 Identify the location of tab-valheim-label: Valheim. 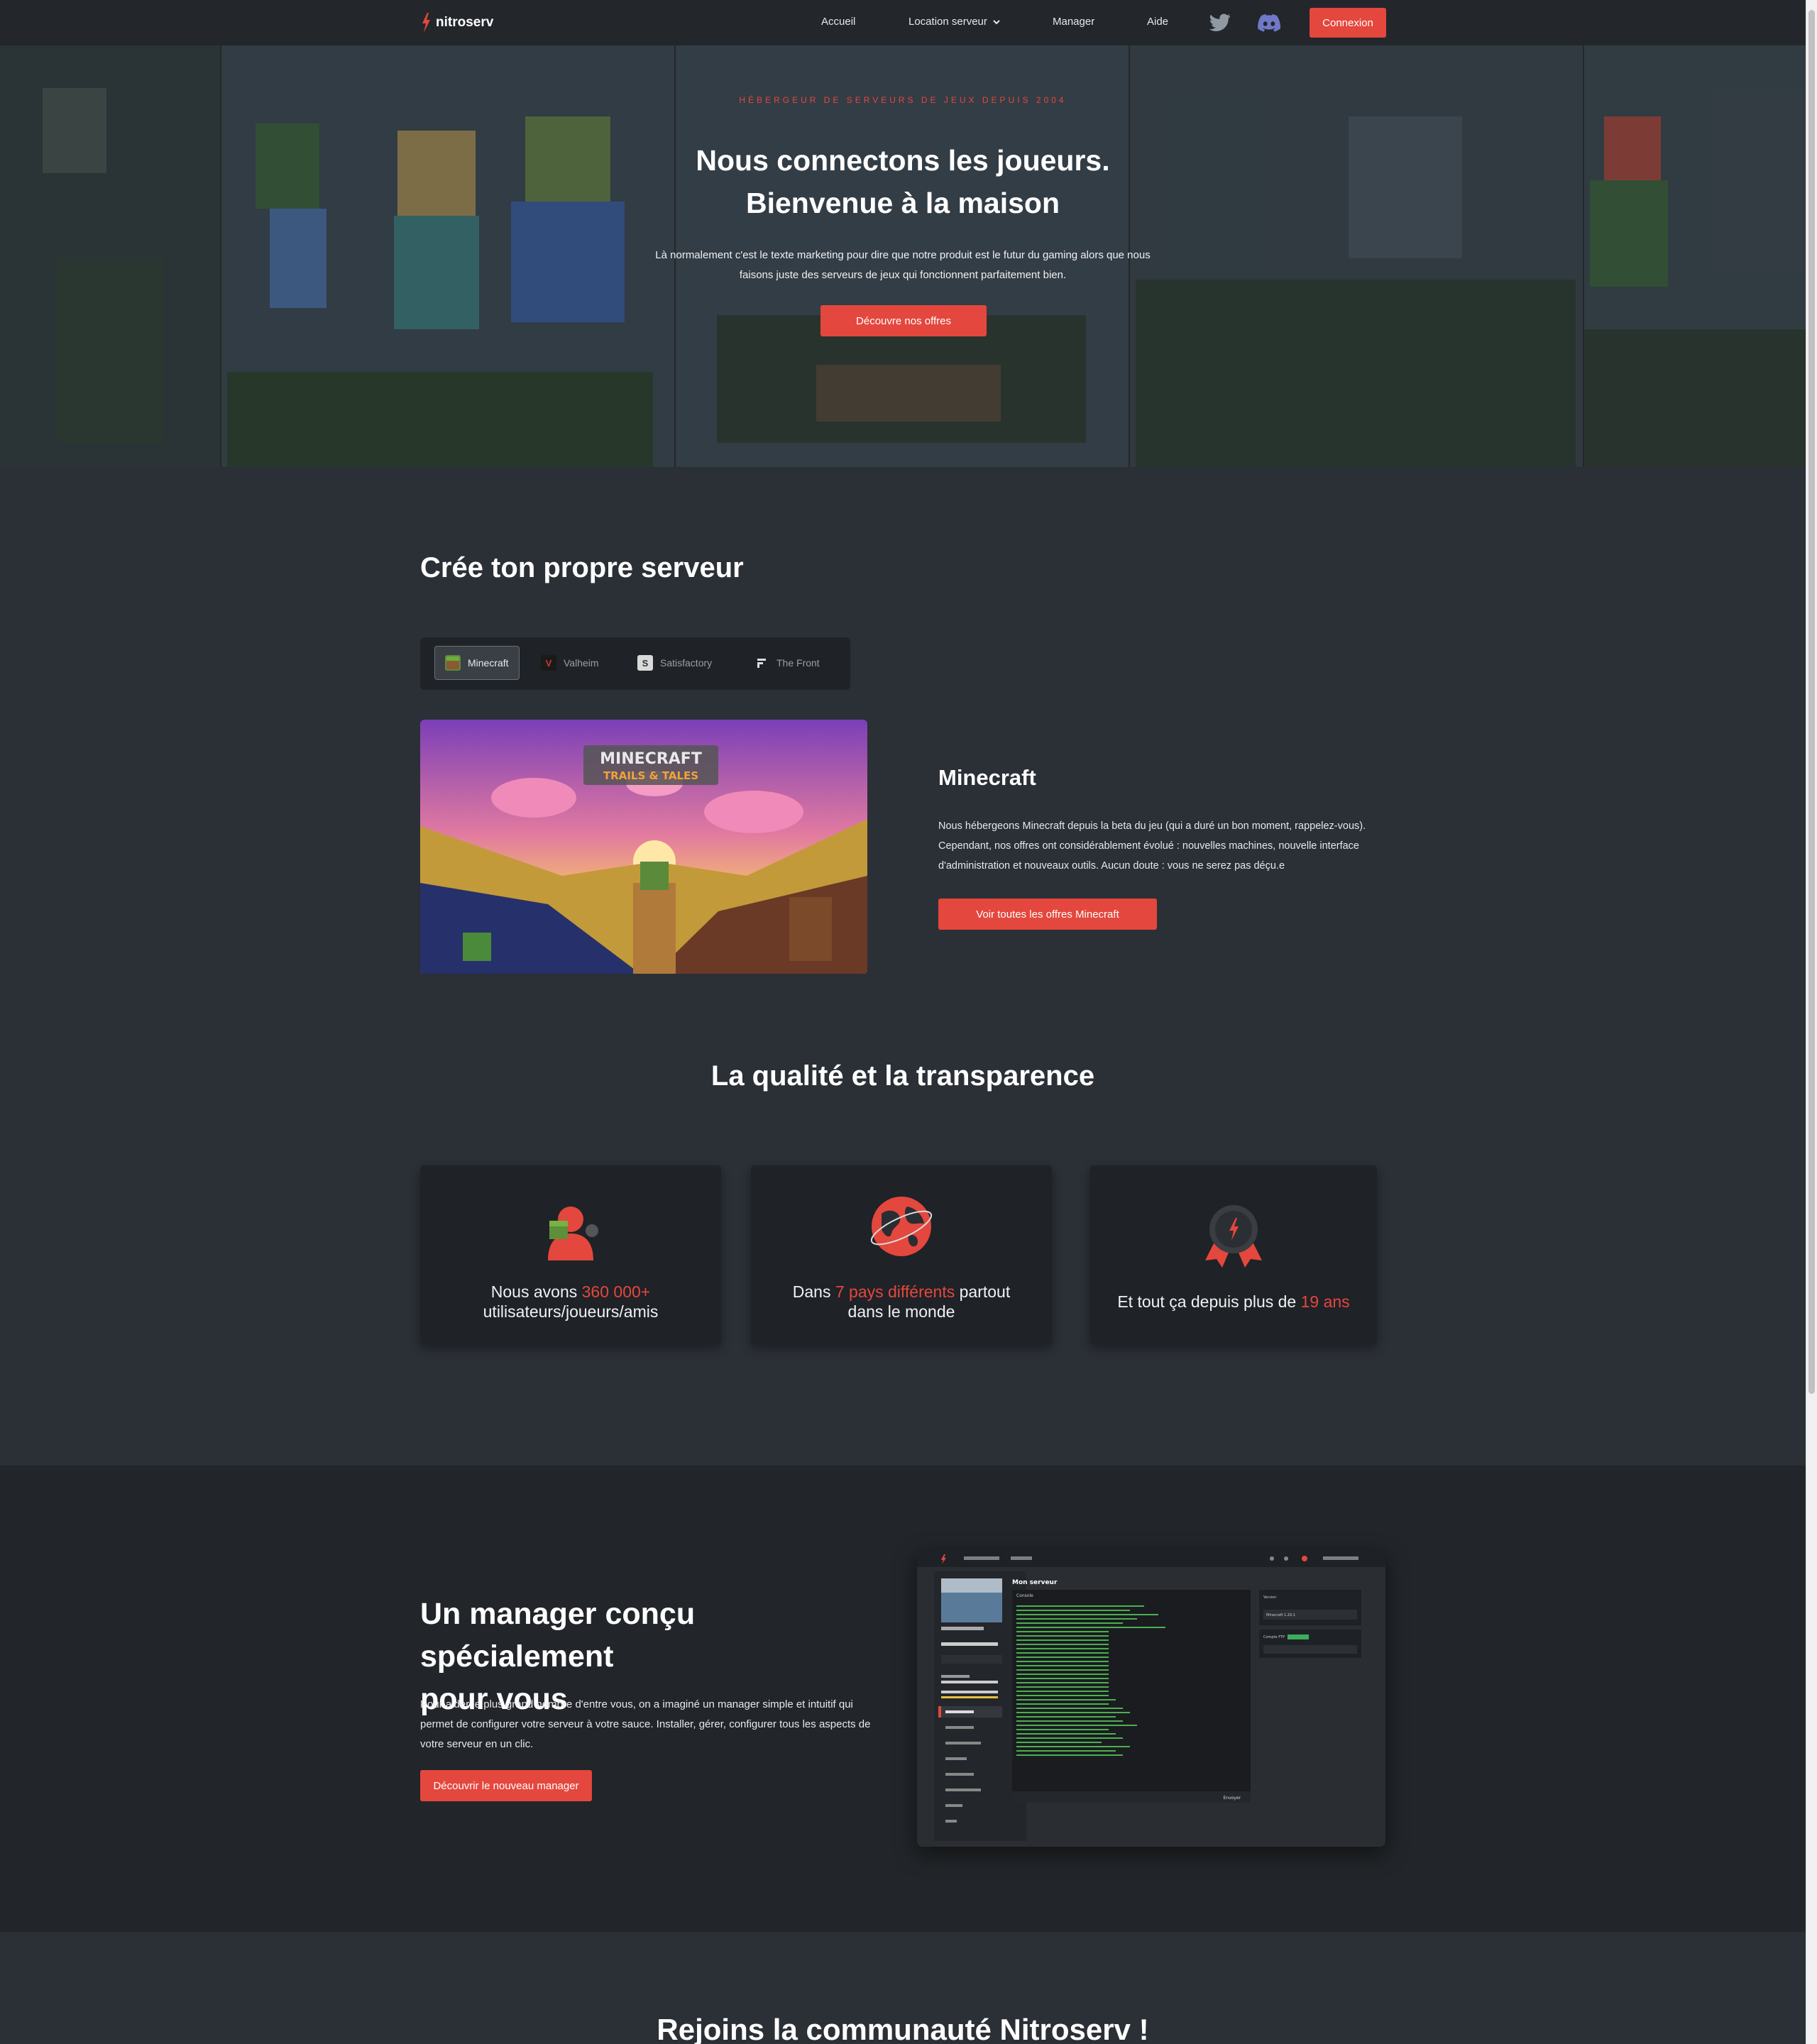
(581, 663).